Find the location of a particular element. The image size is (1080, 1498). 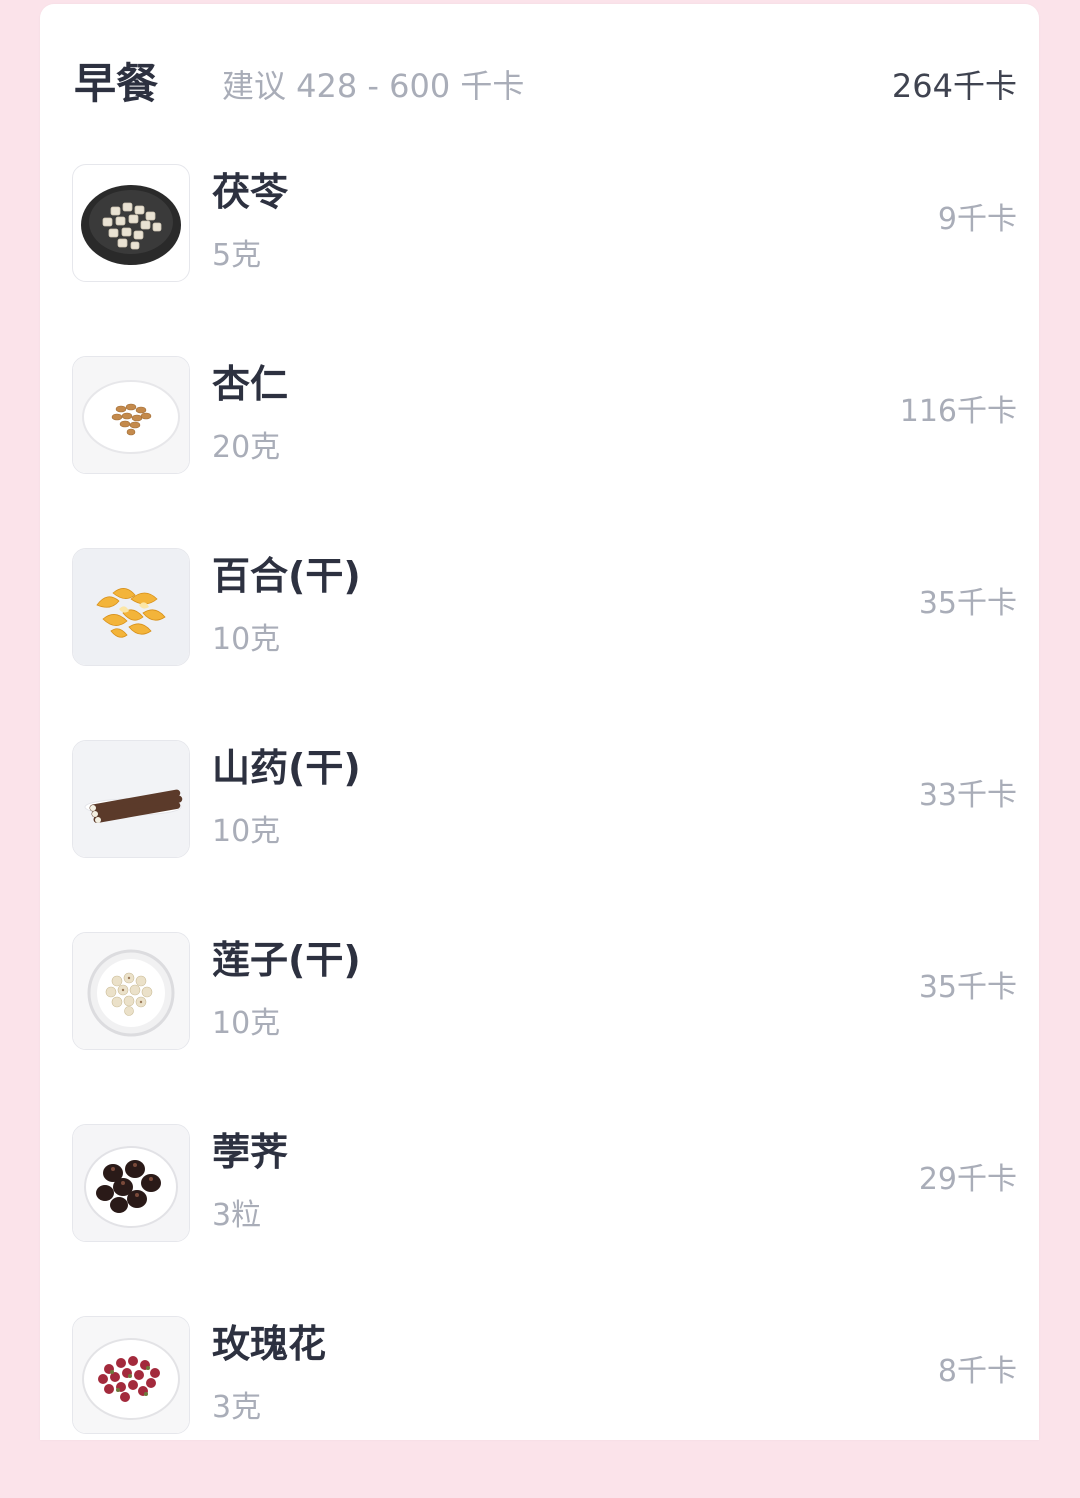

meal-title: 早餐 is located at coordinates (116, 83).